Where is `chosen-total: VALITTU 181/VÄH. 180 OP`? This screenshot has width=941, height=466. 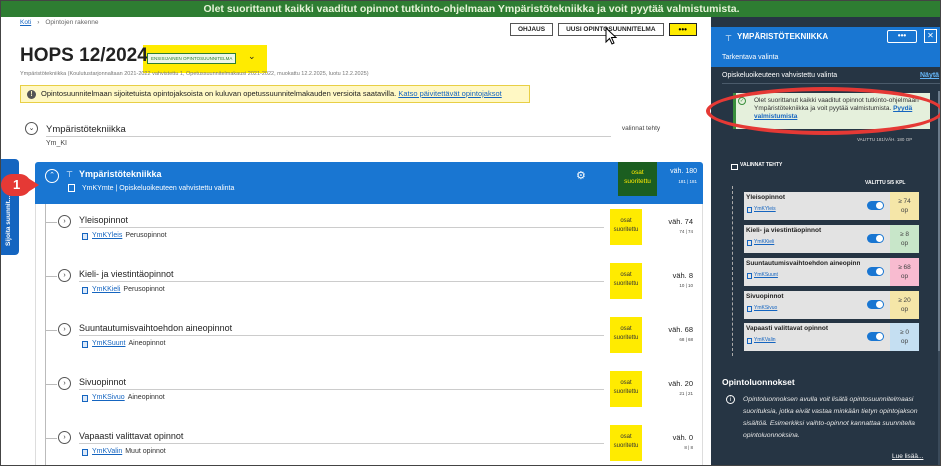 chosen-total: VALITTU 181/VÄH. 180 OP is located at coordinates (885, 139).